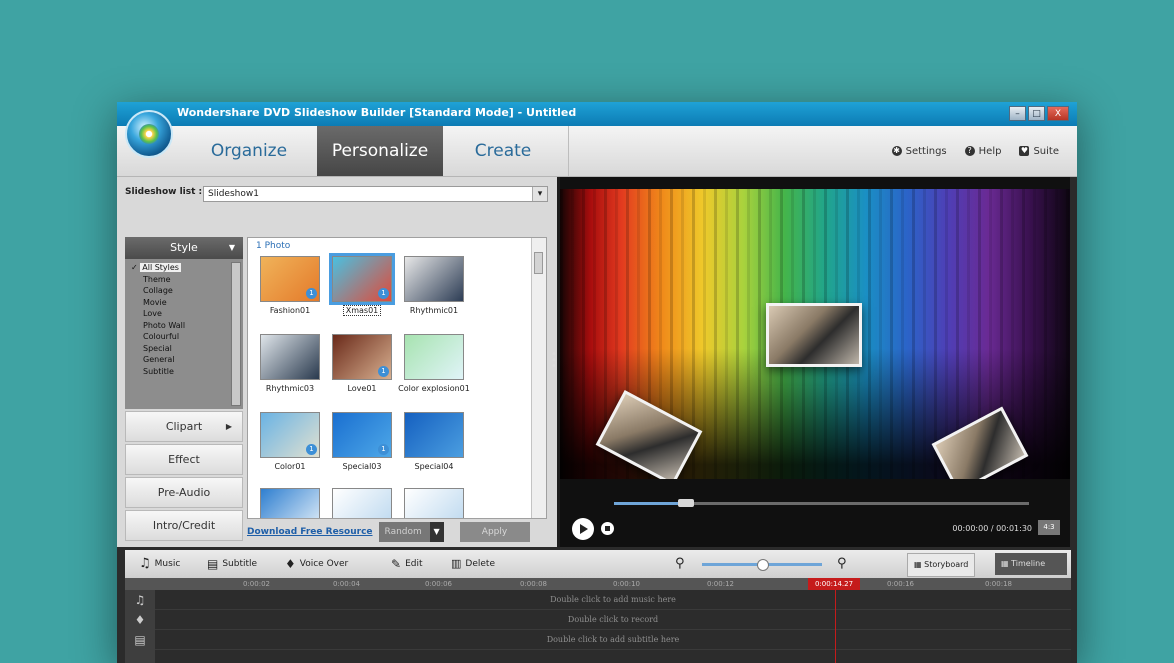 This screenshot has width=1174, height=663. Describe the element at coordinates (362, 284) in the screenshot. I see `style-thumbnail: 1 Xmas01` at that location.